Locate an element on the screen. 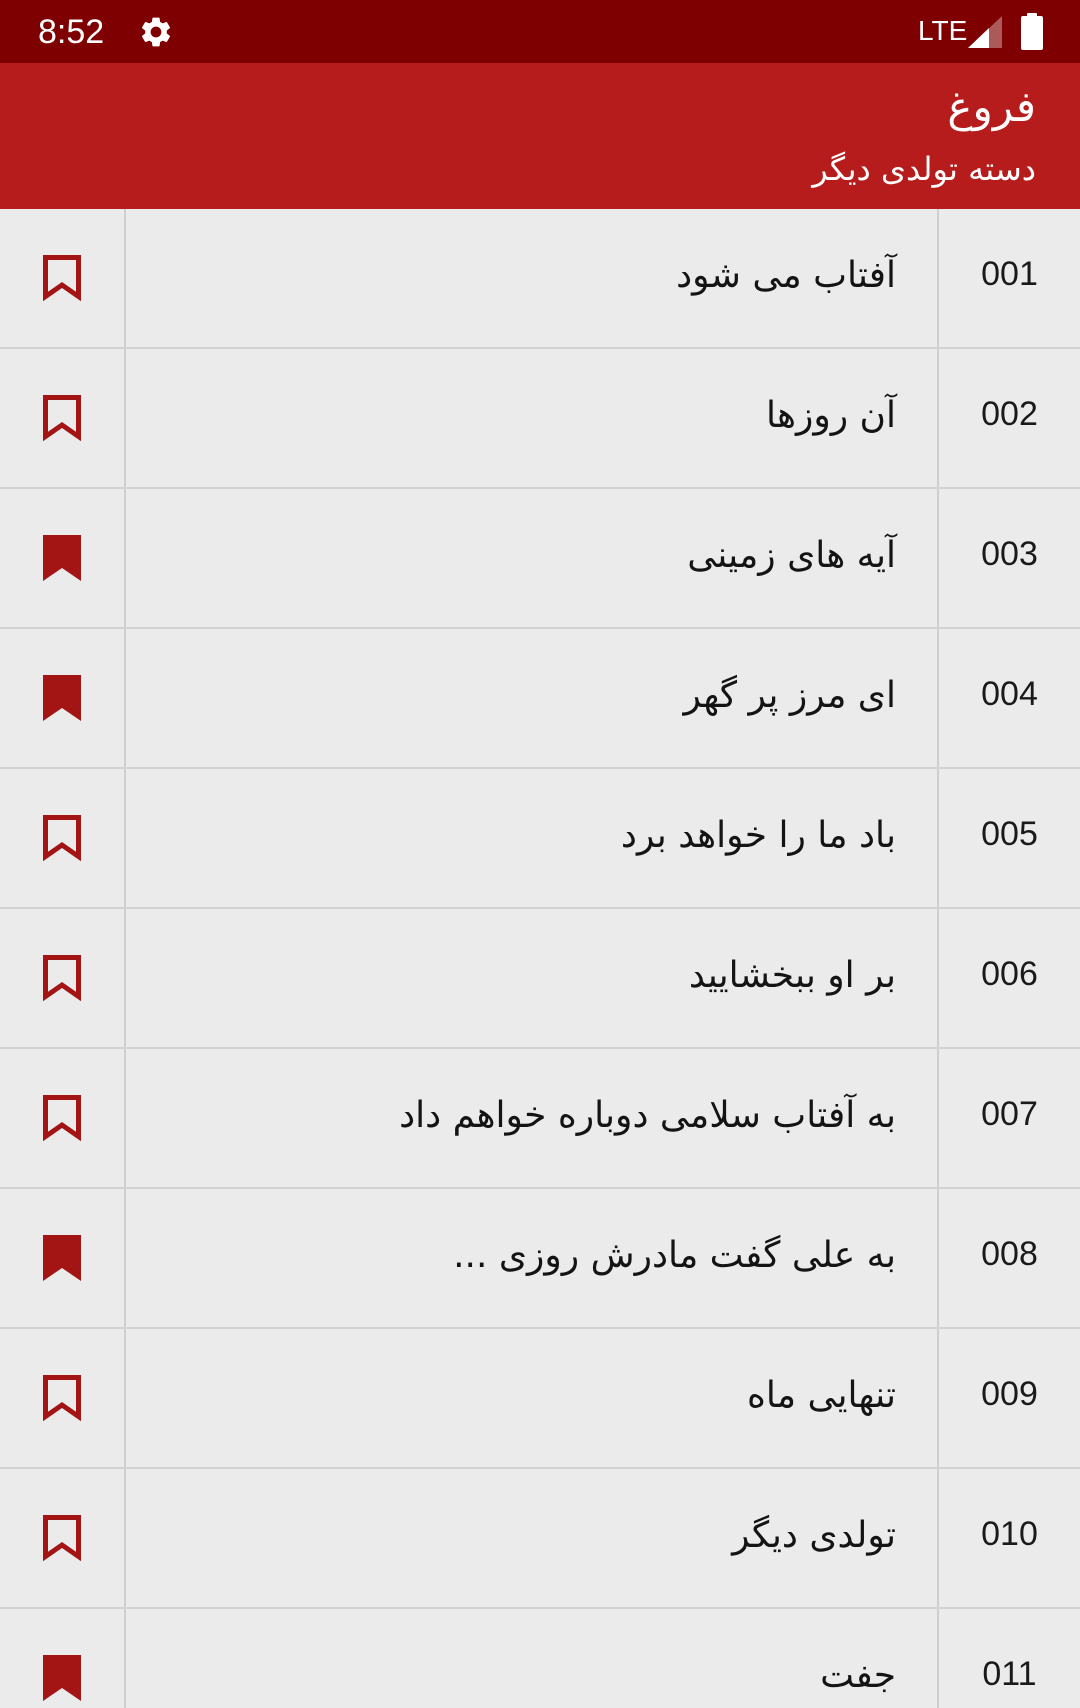 The width and height of the screenshot is (1080, 1708). cell-signal-icon is located at coordinates (985, 32).